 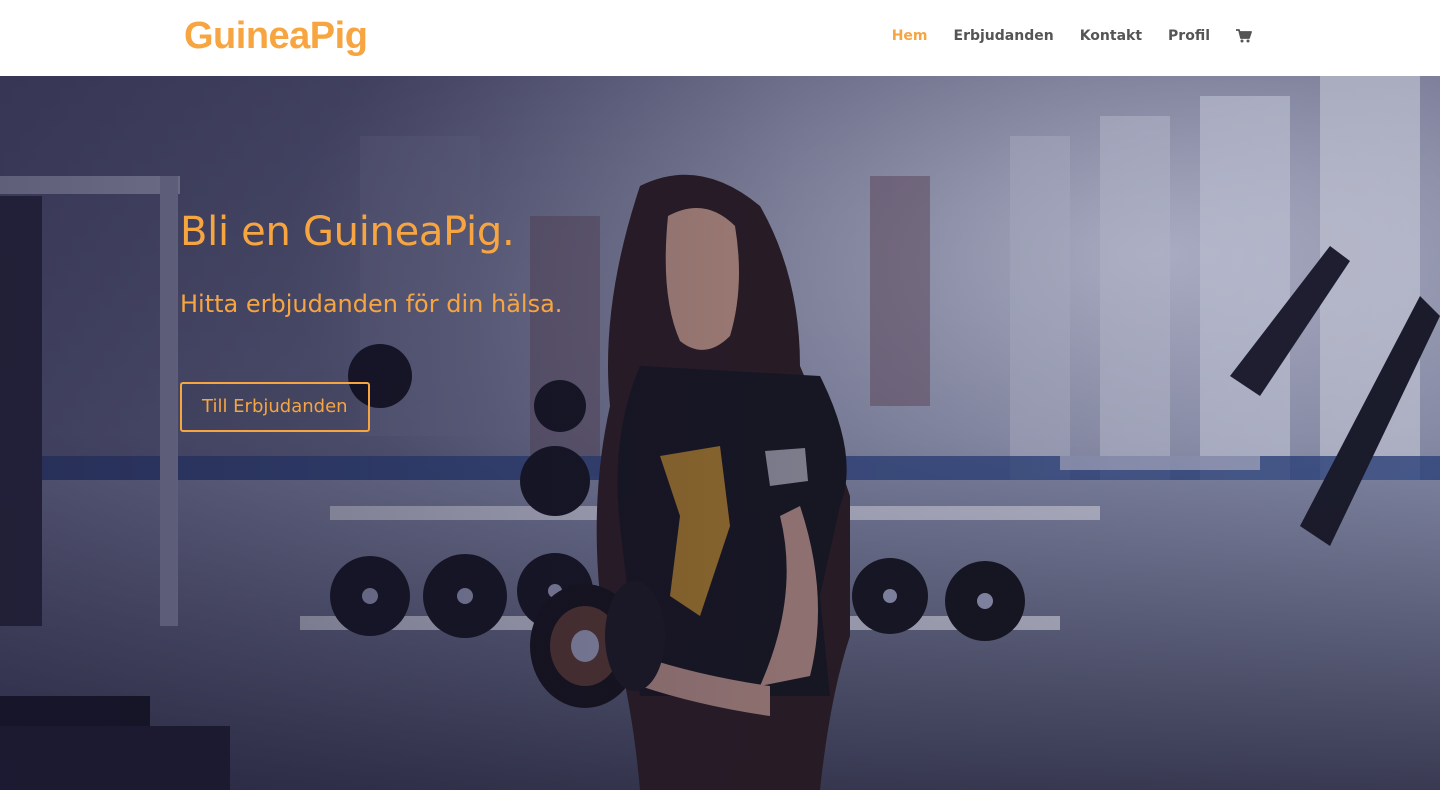 What do you see at coordinates (1072, 36) in the screenshot?
I see `main-navigation: Hem Erbjudanden Kontakt Profil` at bounding box center [1072, 36].